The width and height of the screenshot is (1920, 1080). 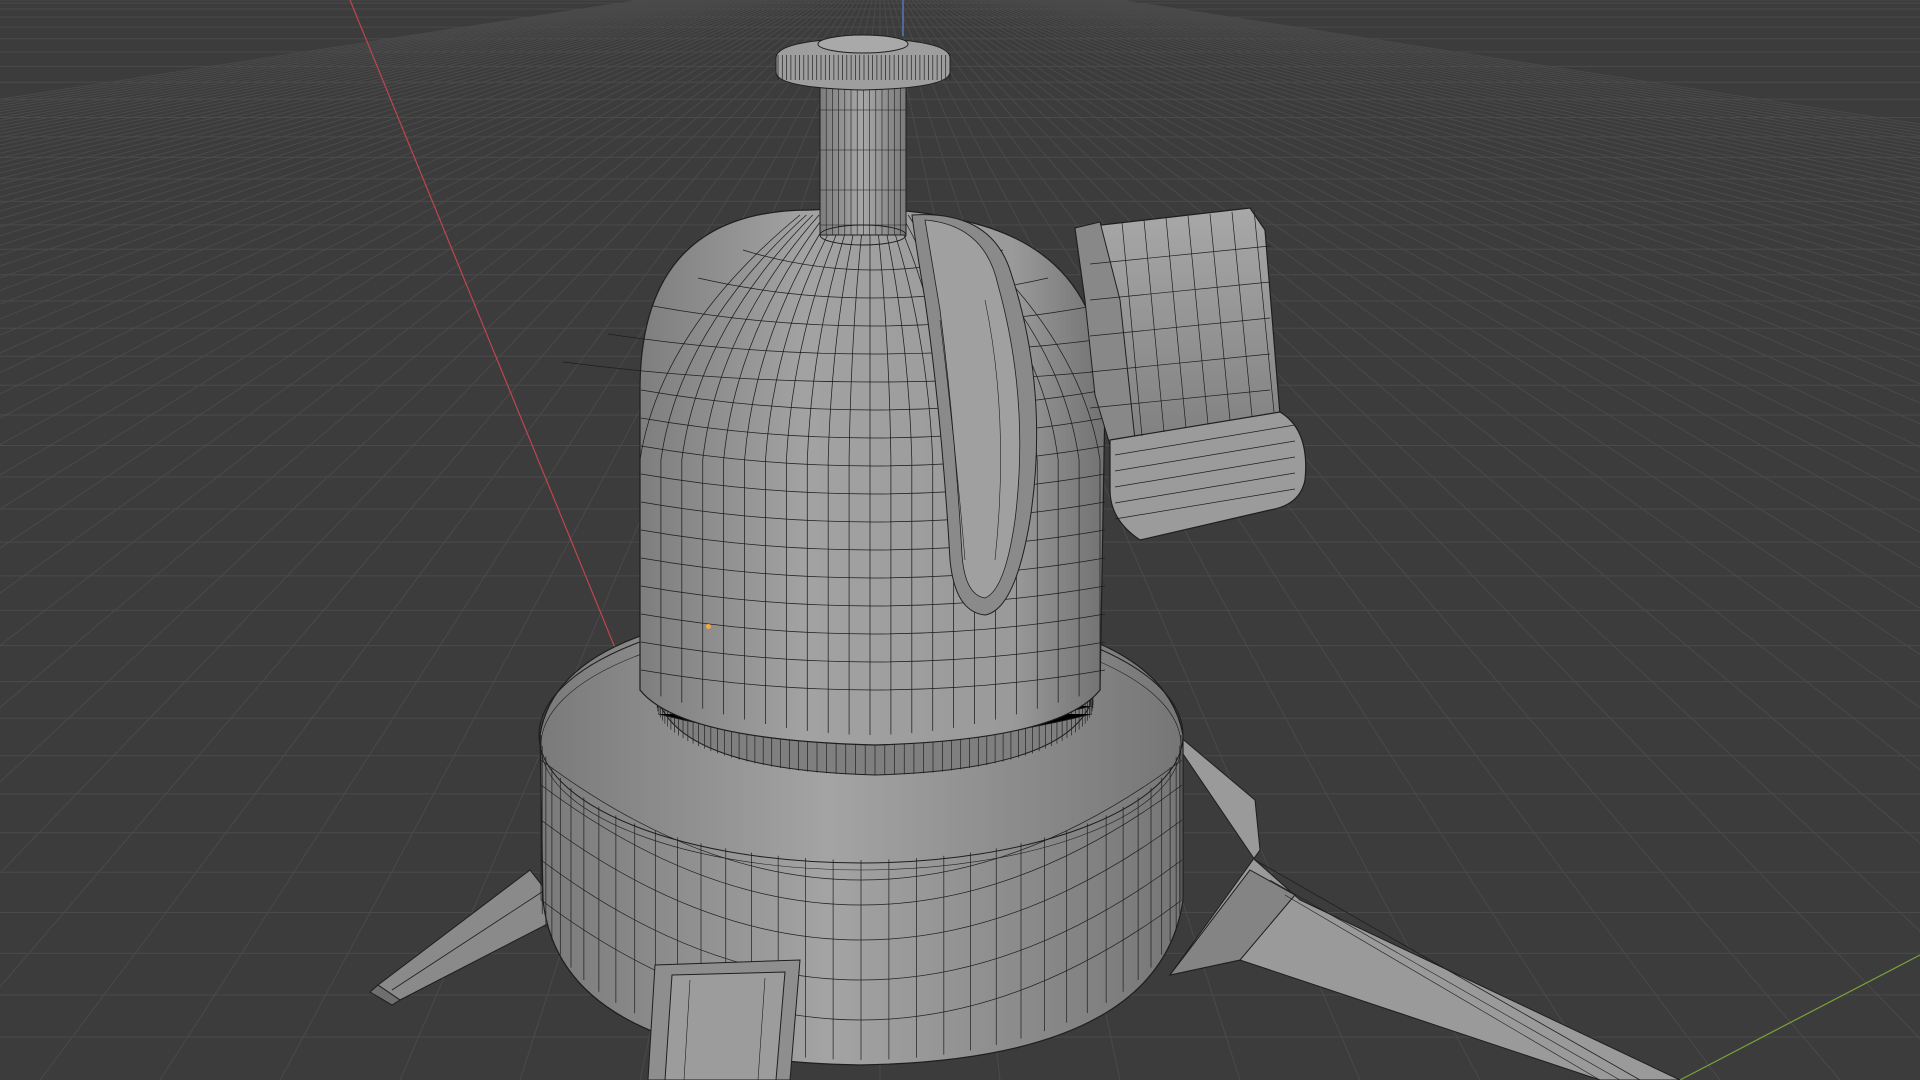 I want to click on tripod-leg-right, so click(x=1420, y=899).